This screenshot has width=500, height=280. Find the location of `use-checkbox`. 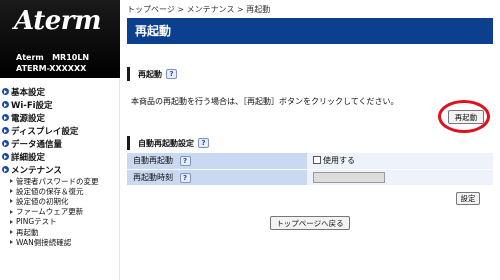

use-checkbox is located at coordinates (317, 160).